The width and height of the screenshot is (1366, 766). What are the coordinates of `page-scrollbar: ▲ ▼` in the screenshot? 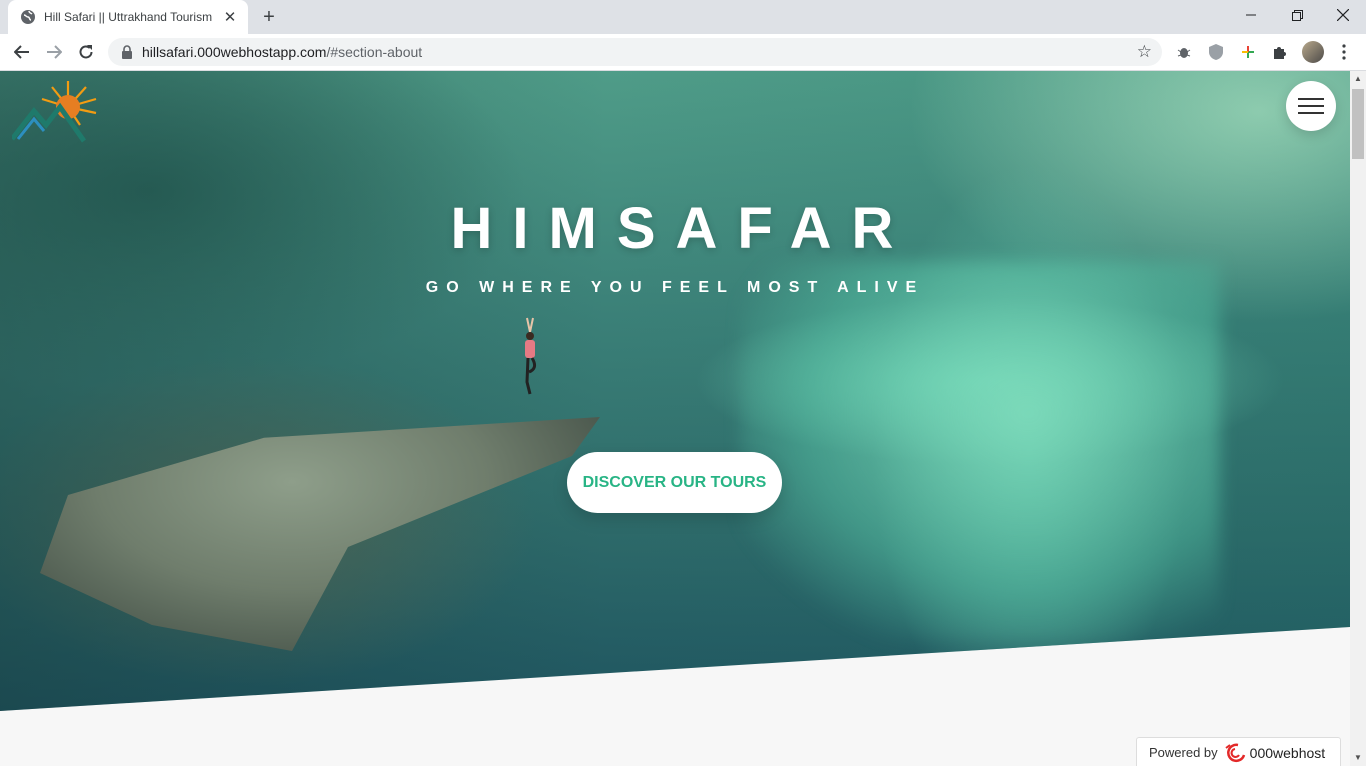 It's located at (1358, 418).